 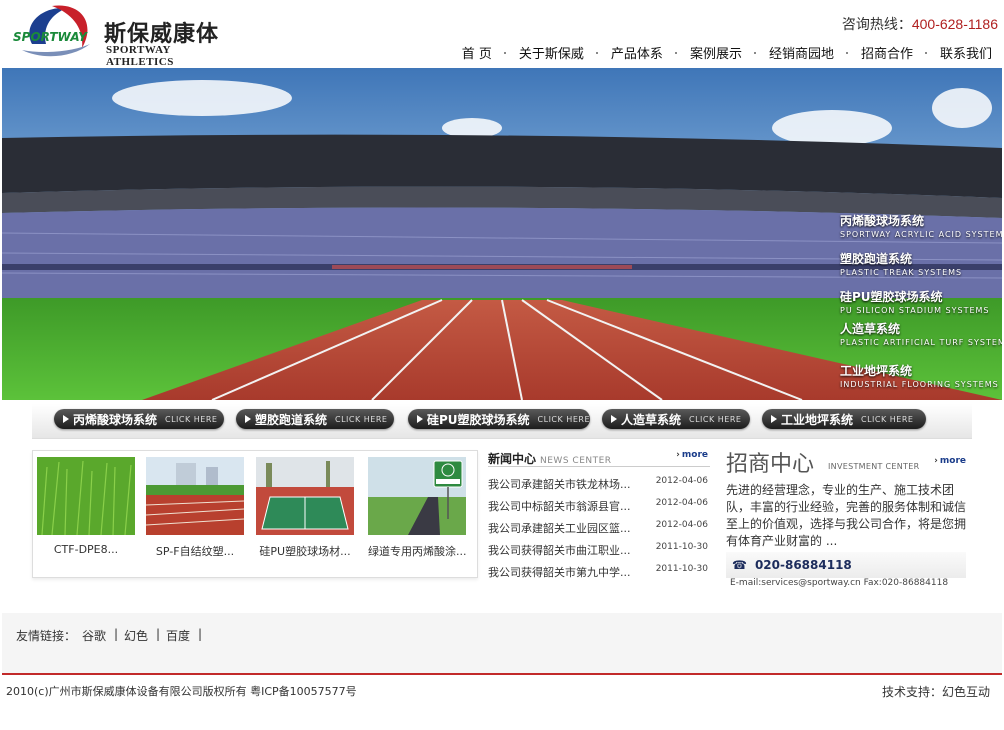 What do you see at coordinates (891, 297) in the screenshot?
I see `banner-item-cn: 硅PU塑胶球场系统` at bounding box center [891, 297].